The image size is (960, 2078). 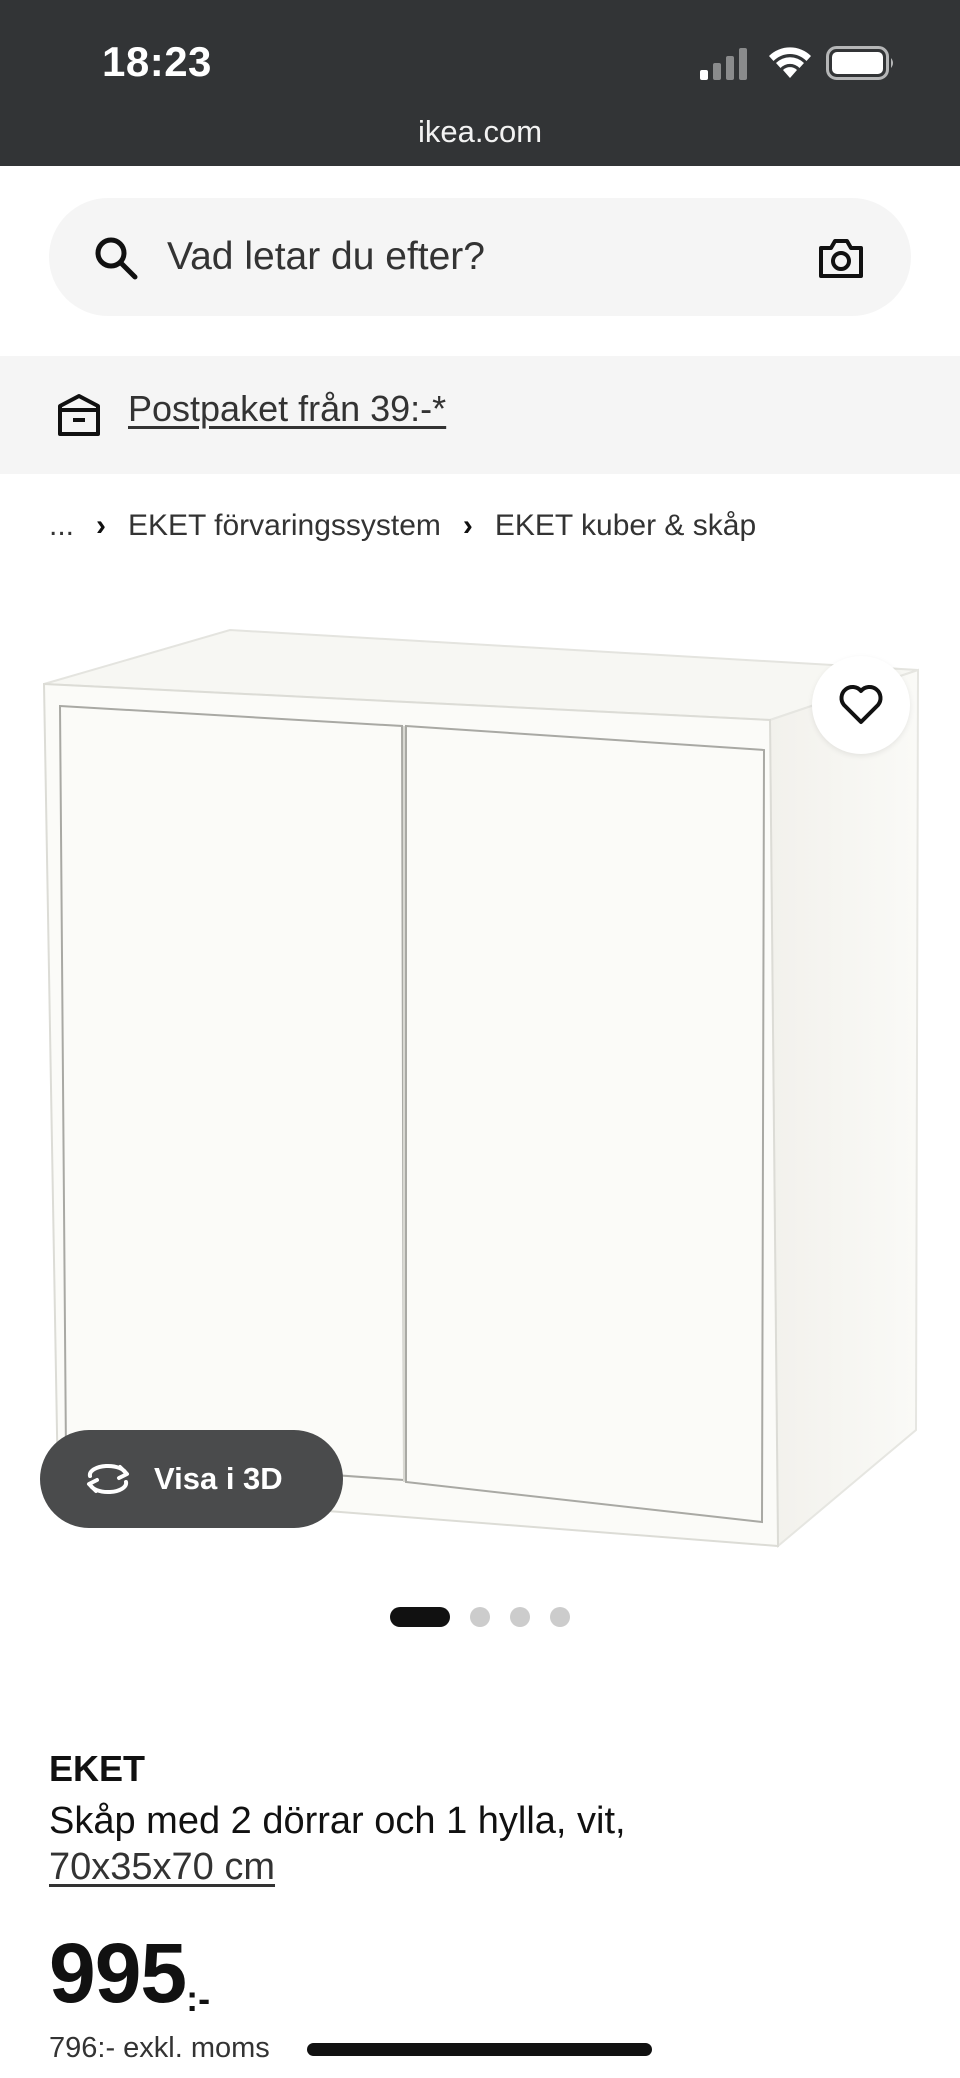 I want to click on price-suffix: :-, so click(x=198, y=1998).